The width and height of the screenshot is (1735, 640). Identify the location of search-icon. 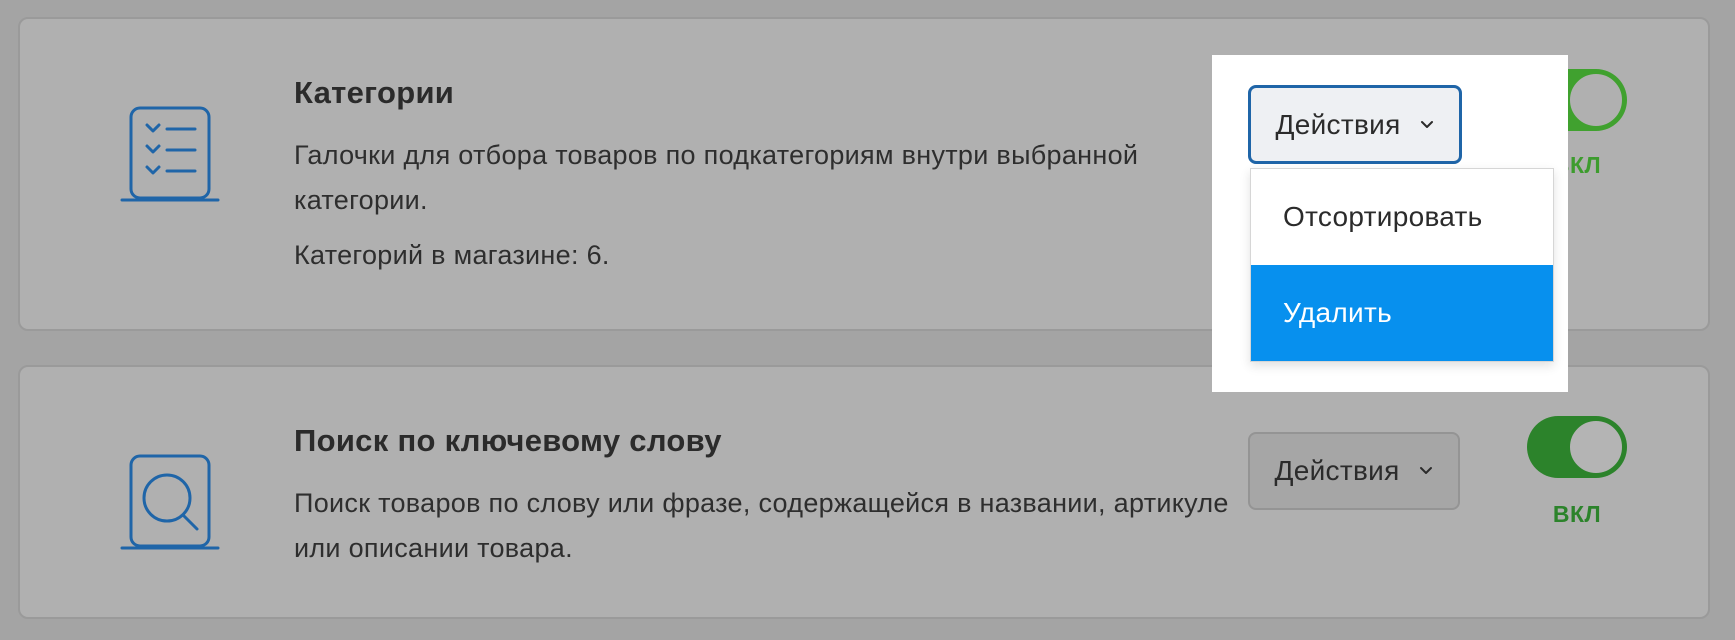
(169, 495).